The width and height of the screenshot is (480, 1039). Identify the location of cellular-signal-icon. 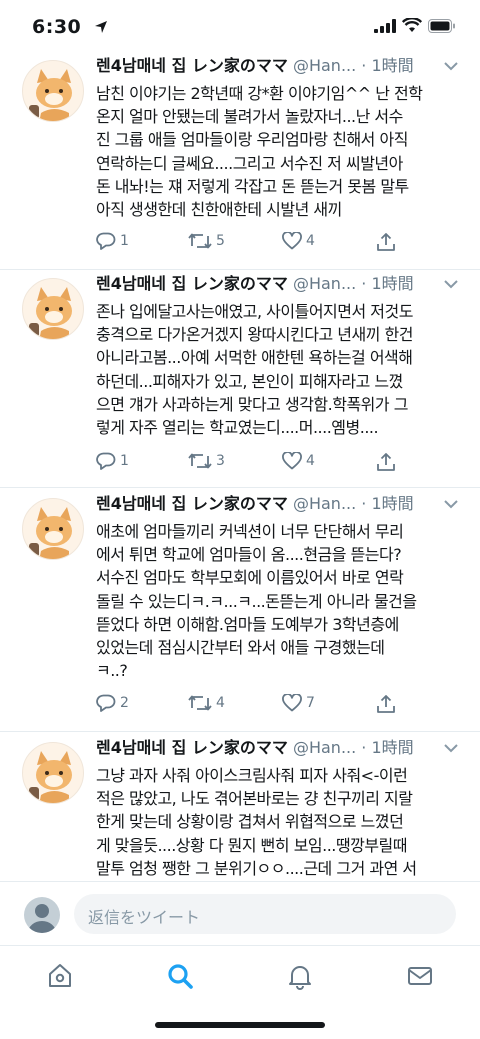
(385, 25).